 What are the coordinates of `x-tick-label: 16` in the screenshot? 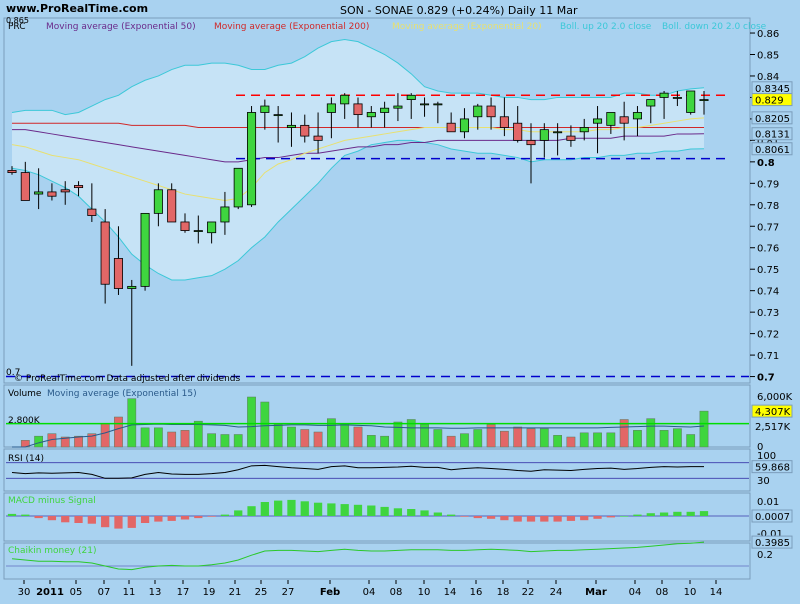 It's located at (476, 592).